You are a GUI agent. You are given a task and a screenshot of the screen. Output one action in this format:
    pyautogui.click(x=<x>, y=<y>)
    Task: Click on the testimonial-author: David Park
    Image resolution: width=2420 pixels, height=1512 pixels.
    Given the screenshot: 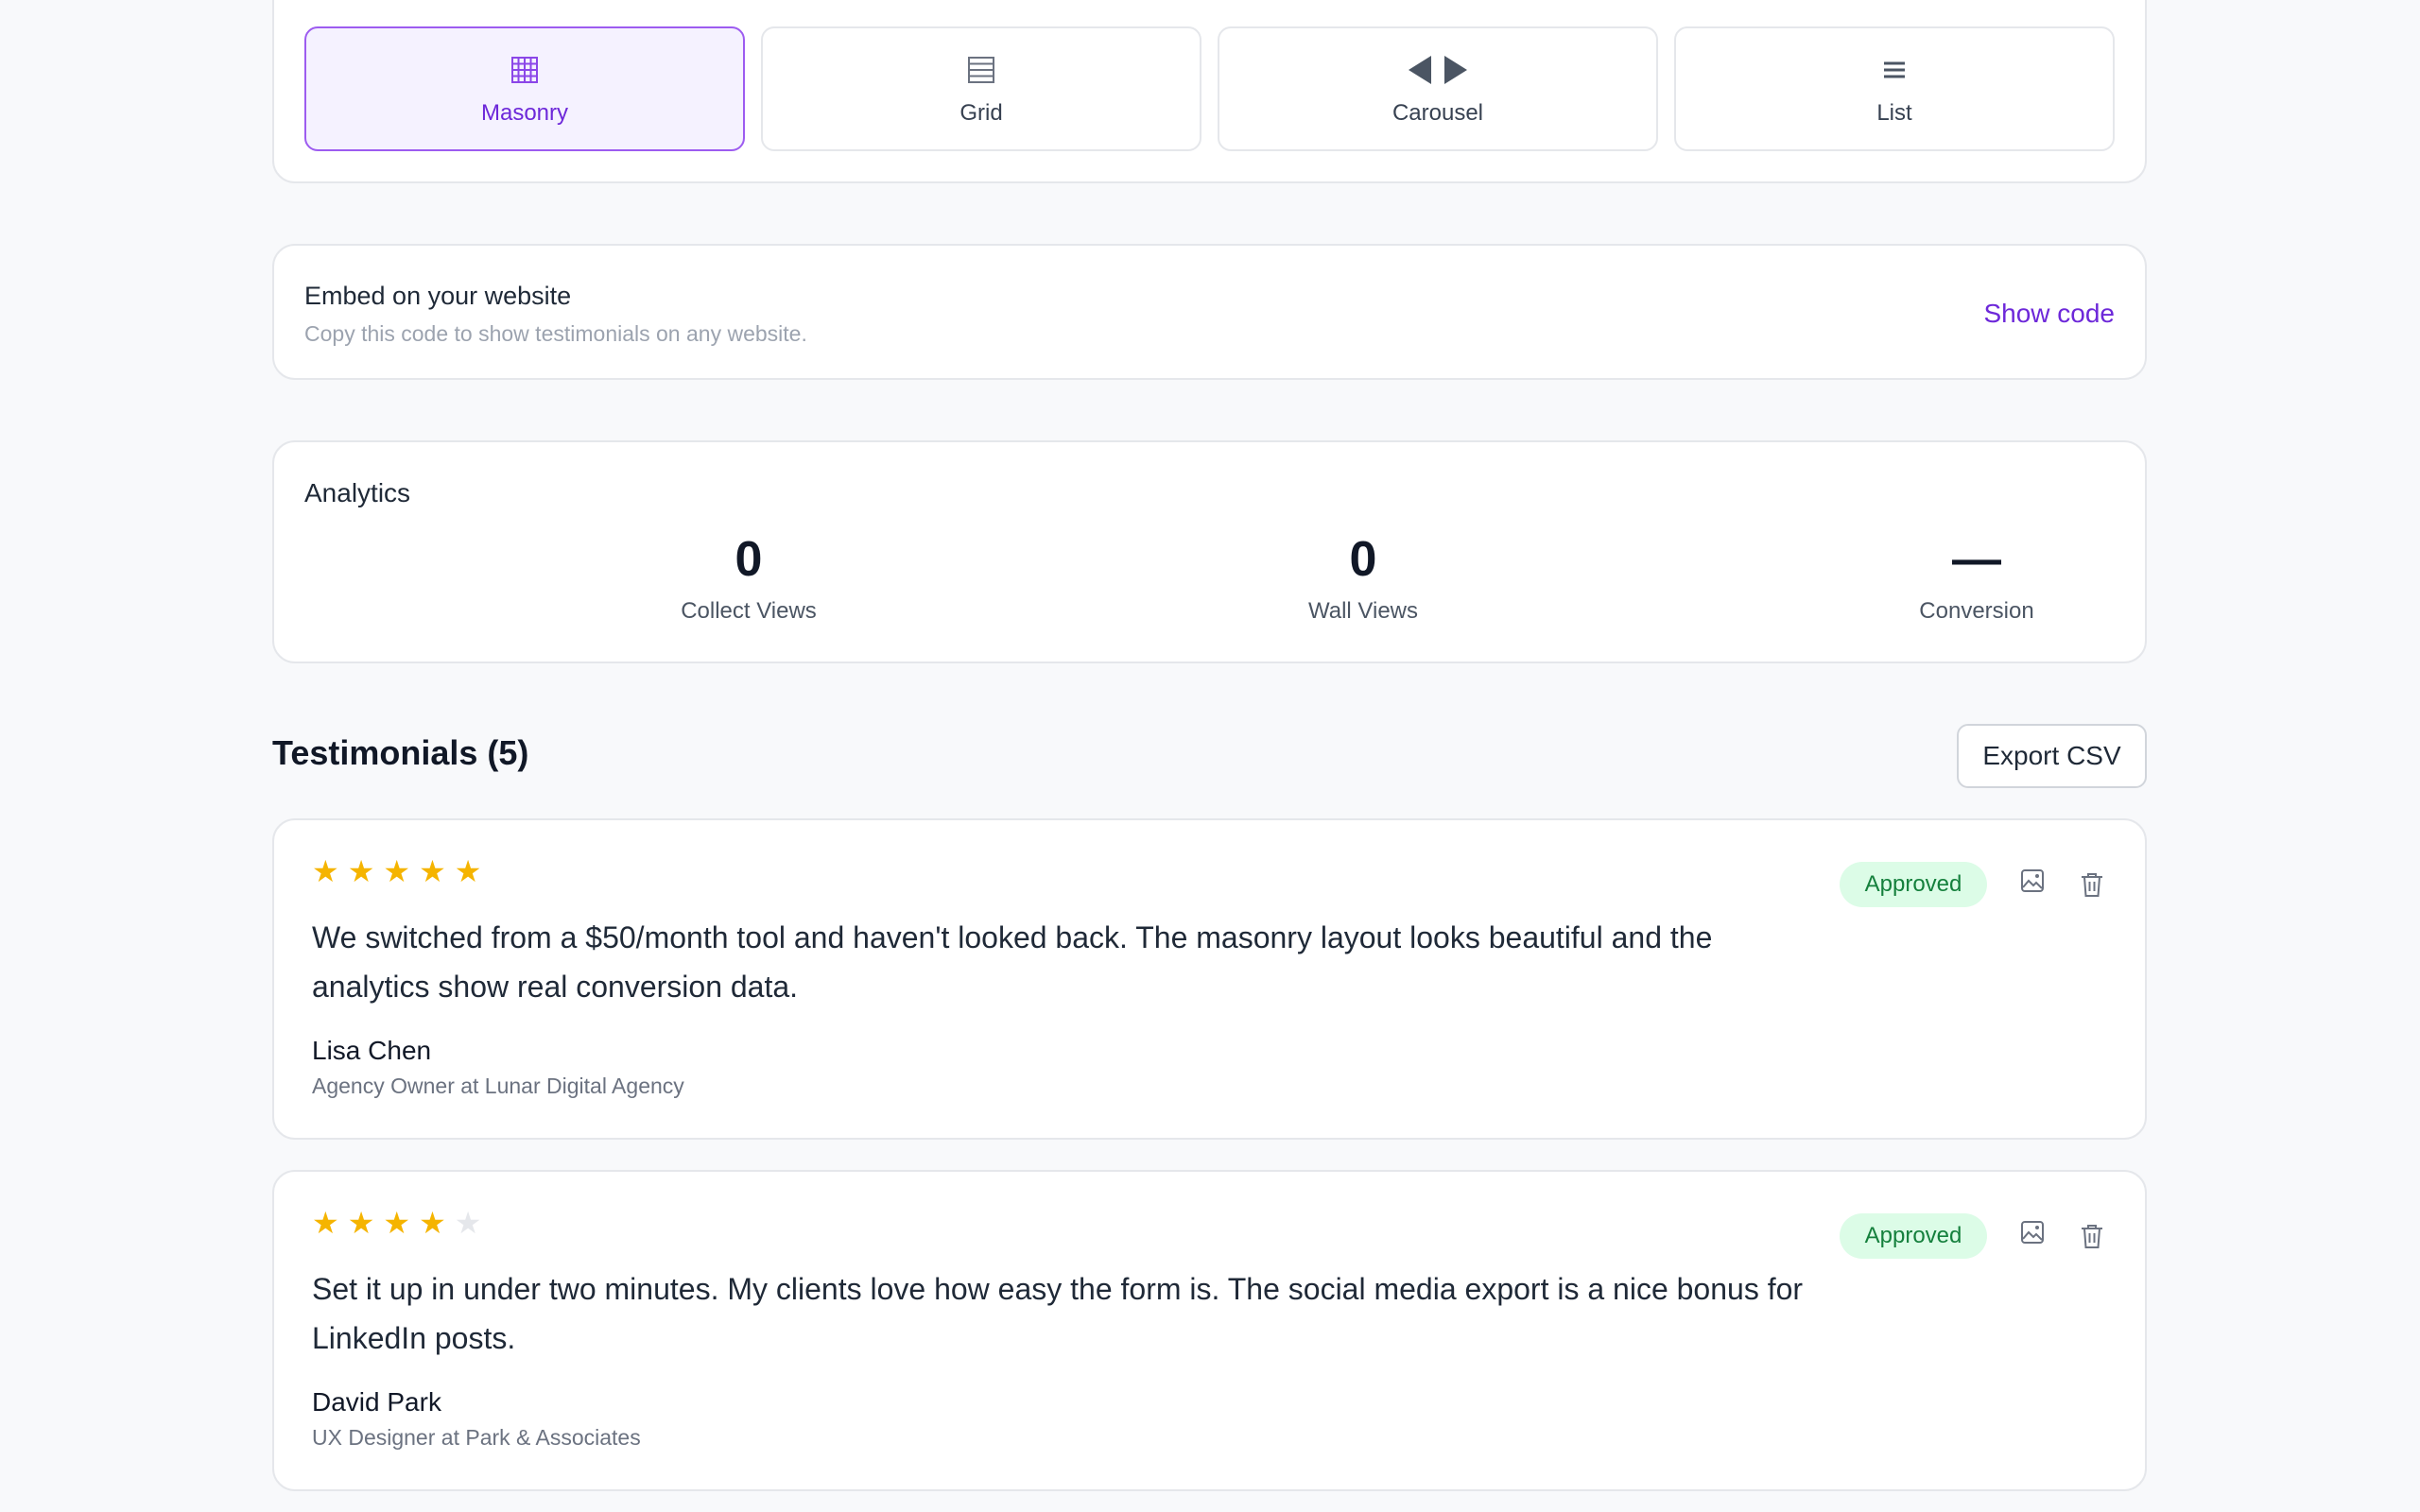 What is the action you would take?
    pyautogui.click(x=376, y=1402)
    